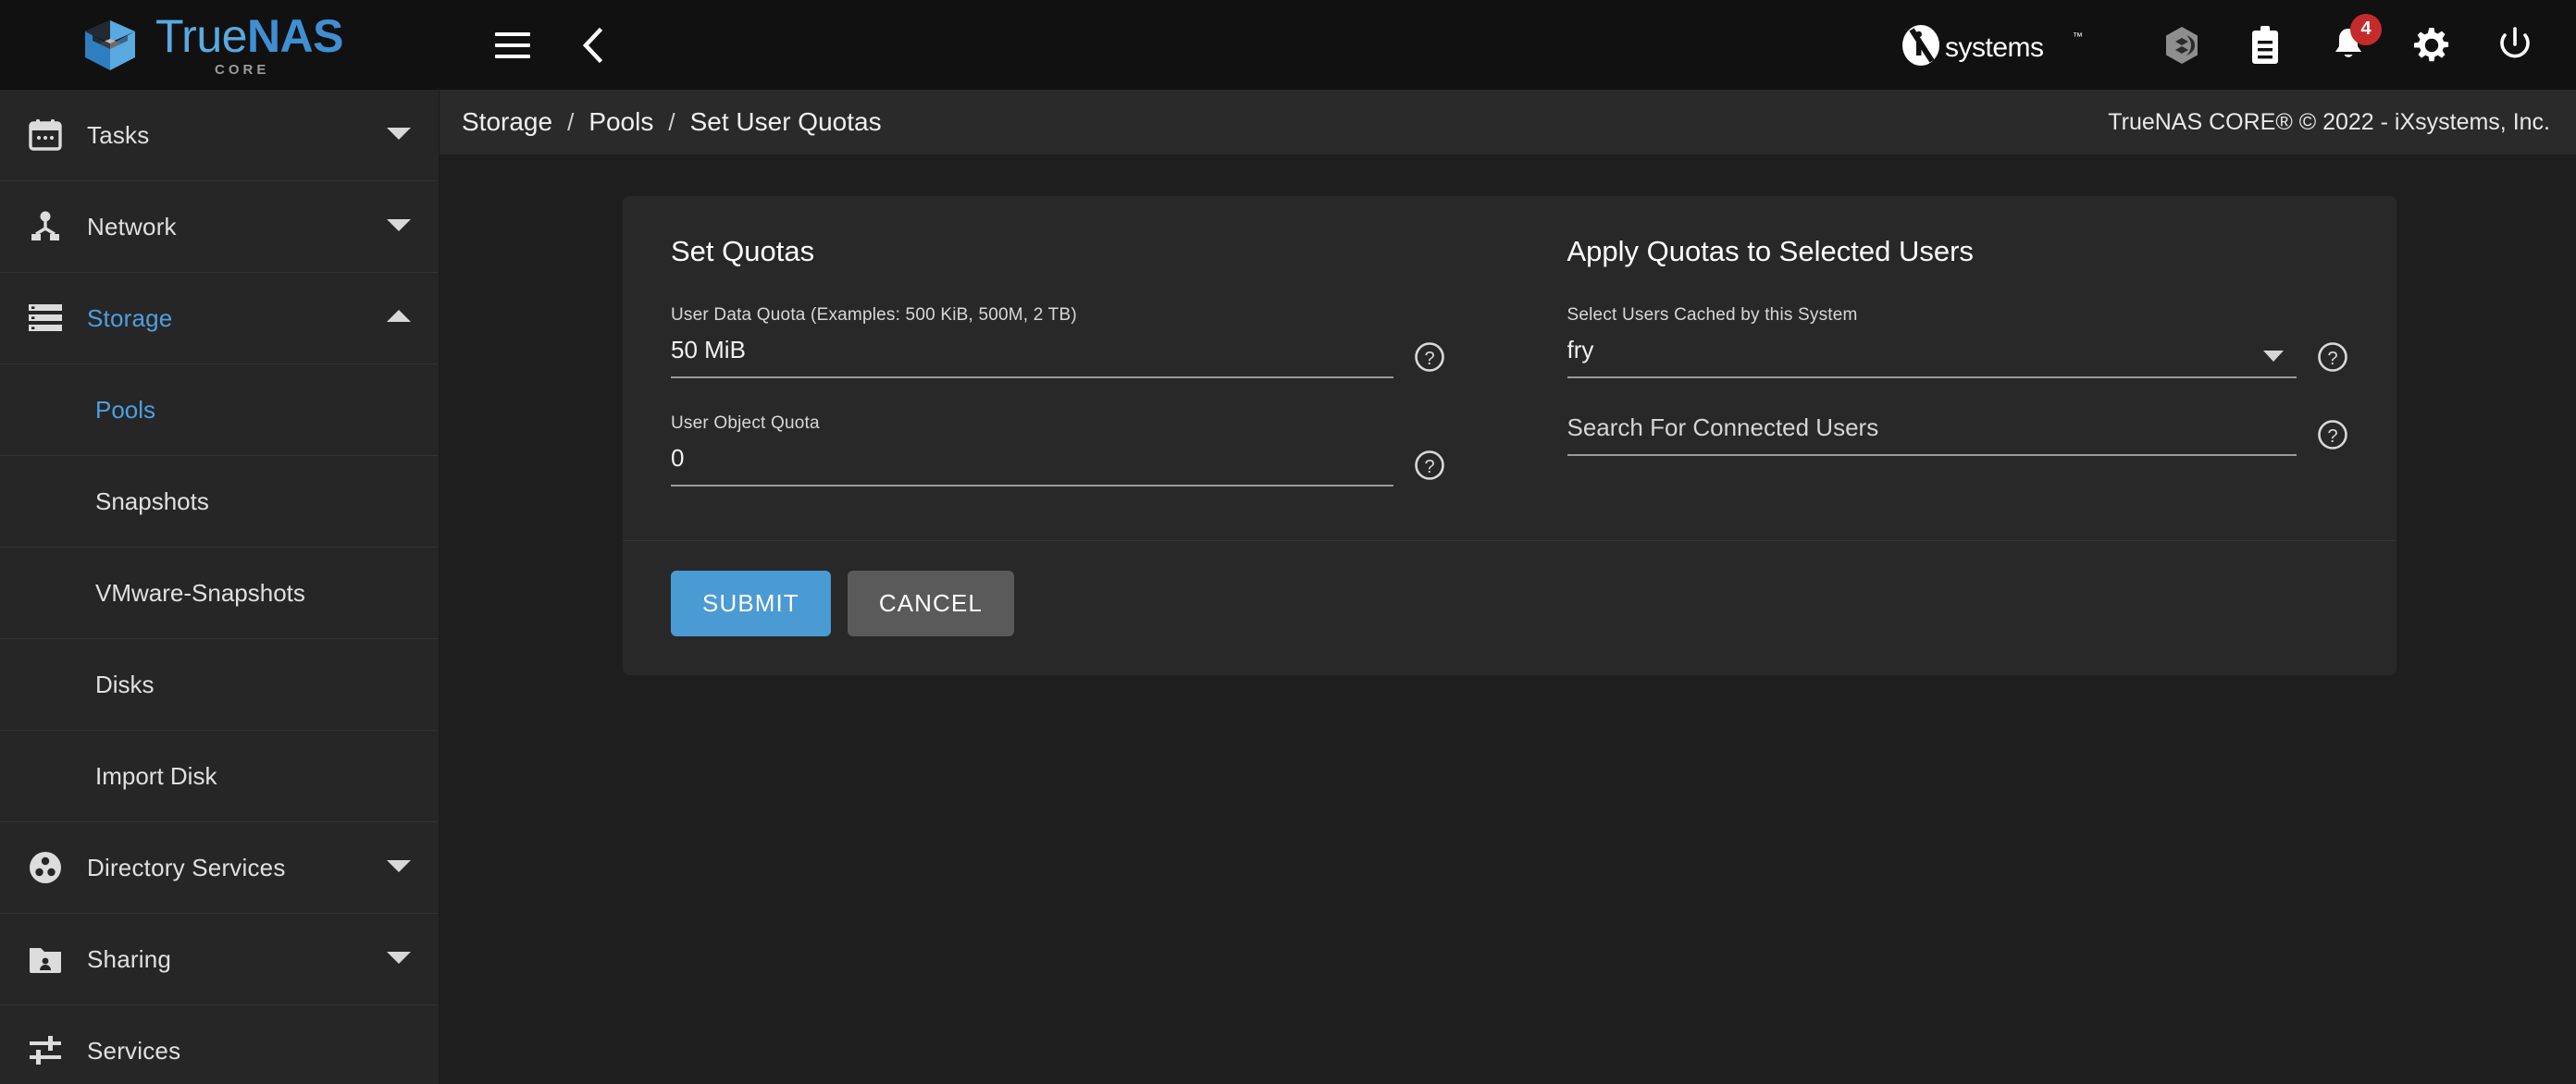  I want to click on sidebar-item-storage: Storage, so click(219, 318).